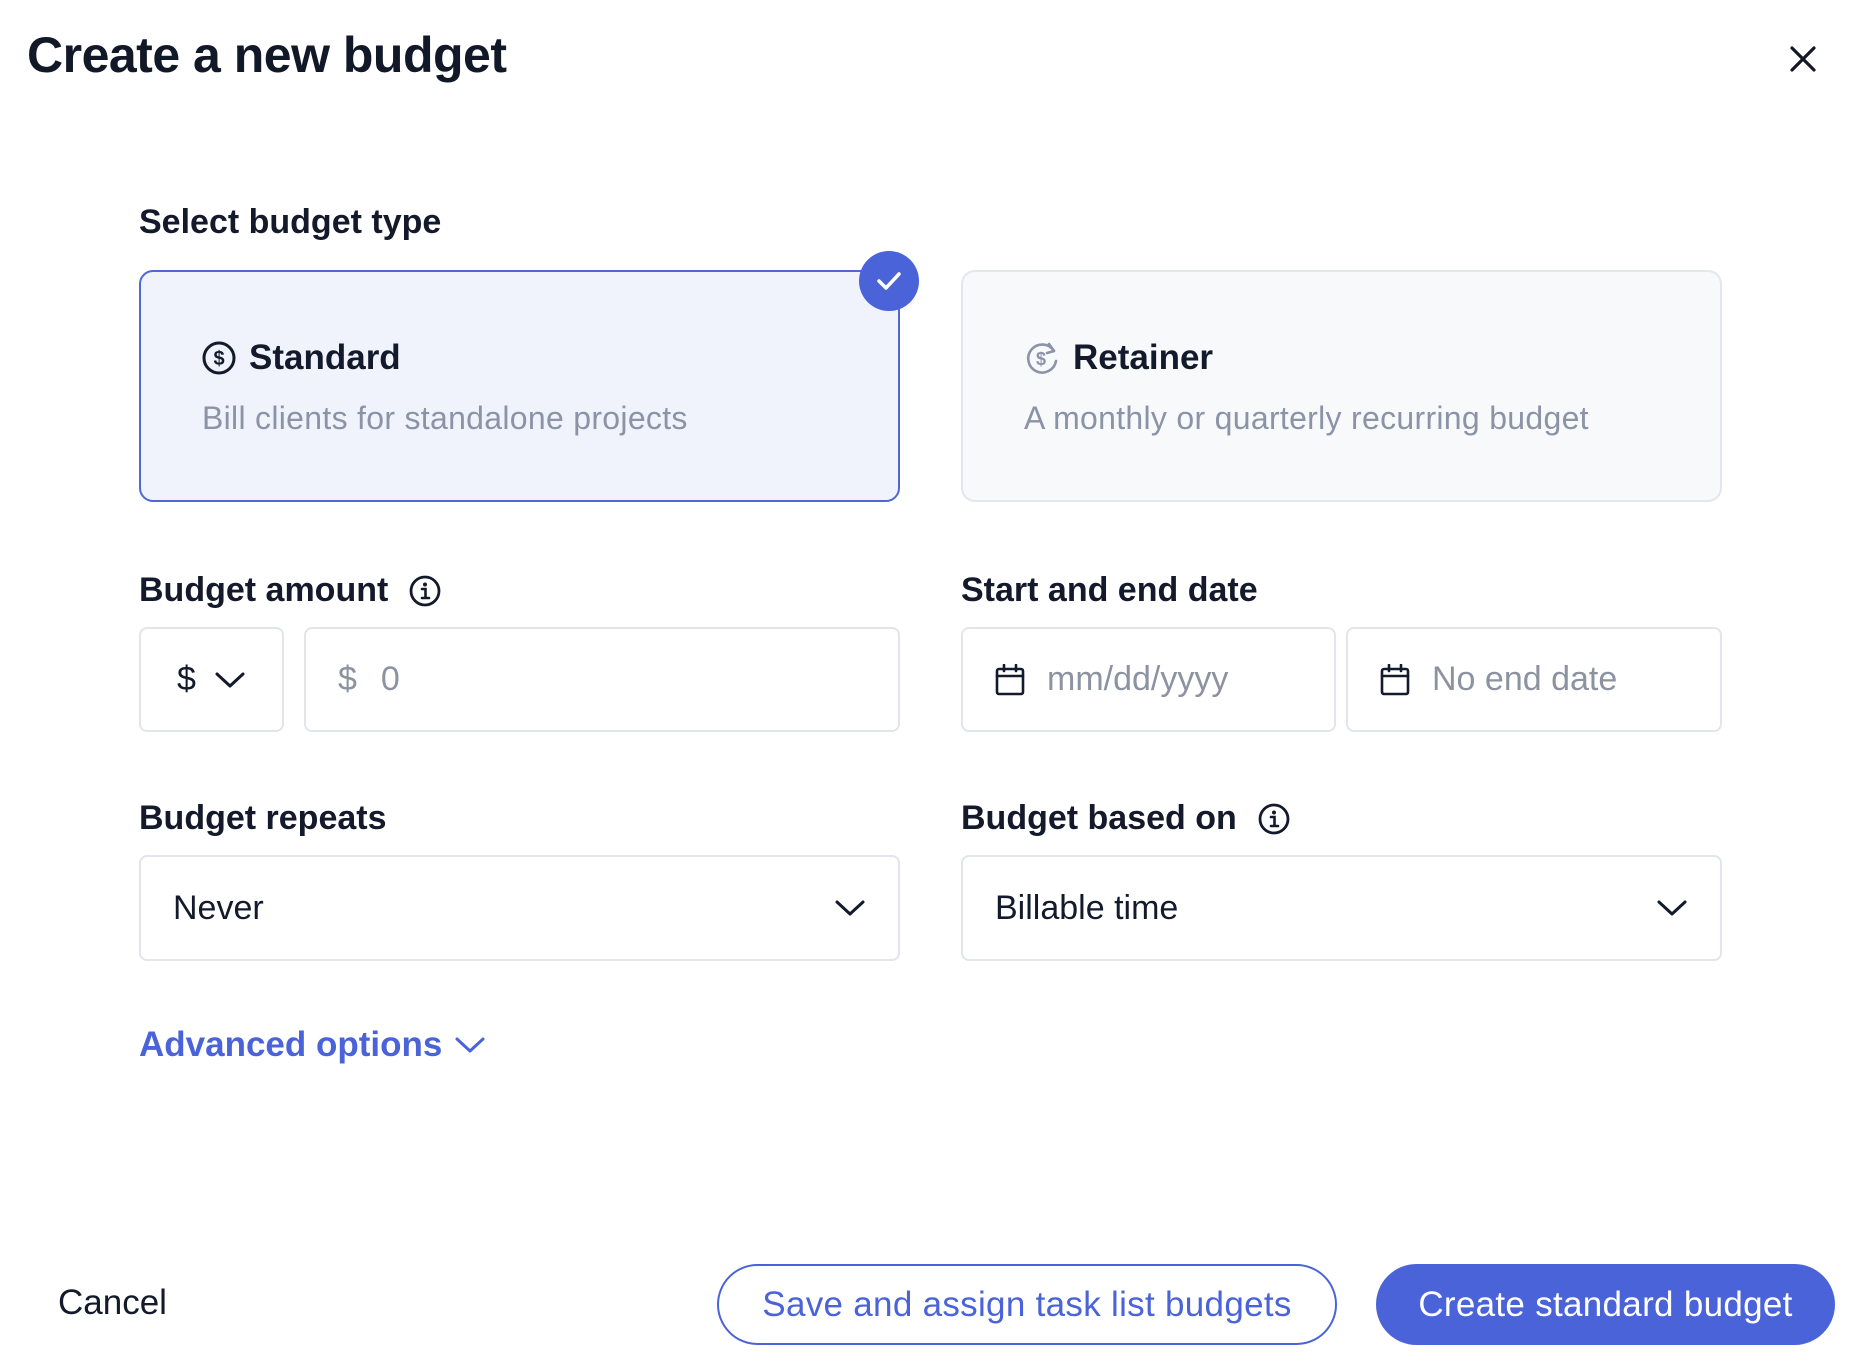 This screenshot has height=1366, width=1856. What do you see at coordinates (267, 55) in the screenshot?
I see `dialog-title: Create a new budget` at bounding box center [267, 55].